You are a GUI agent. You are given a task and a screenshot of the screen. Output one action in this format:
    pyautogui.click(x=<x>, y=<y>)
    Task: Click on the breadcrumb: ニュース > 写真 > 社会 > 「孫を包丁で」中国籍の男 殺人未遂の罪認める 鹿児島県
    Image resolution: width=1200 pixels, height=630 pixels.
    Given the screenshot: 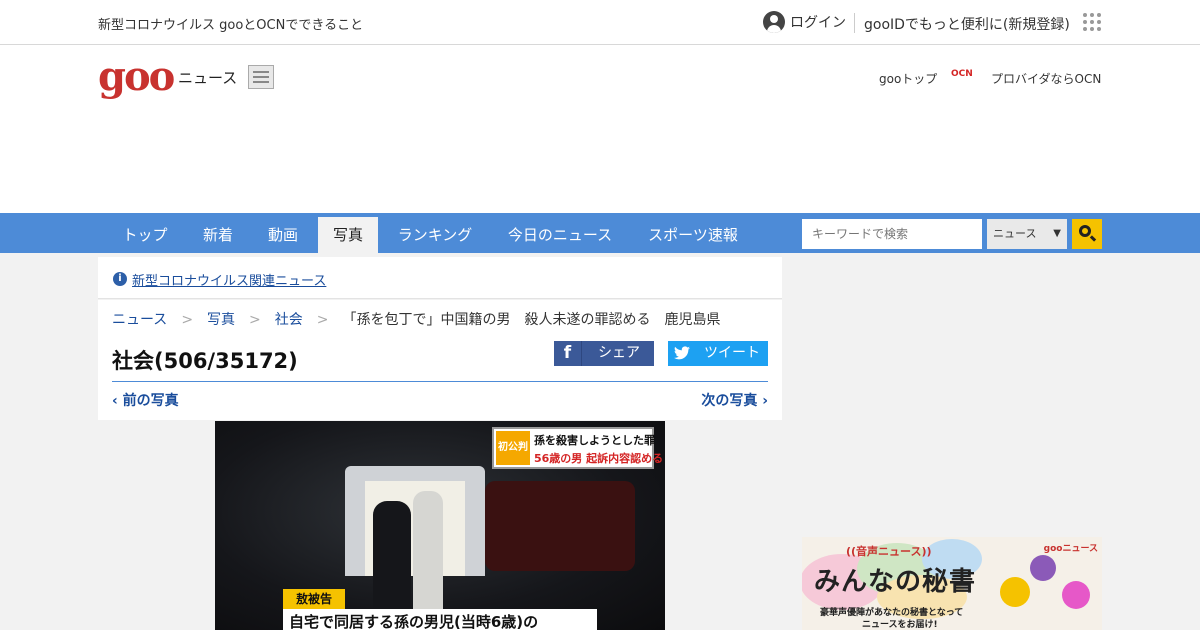 What is the action you would take?
    pyautogui.click(x=416, y=319)
    